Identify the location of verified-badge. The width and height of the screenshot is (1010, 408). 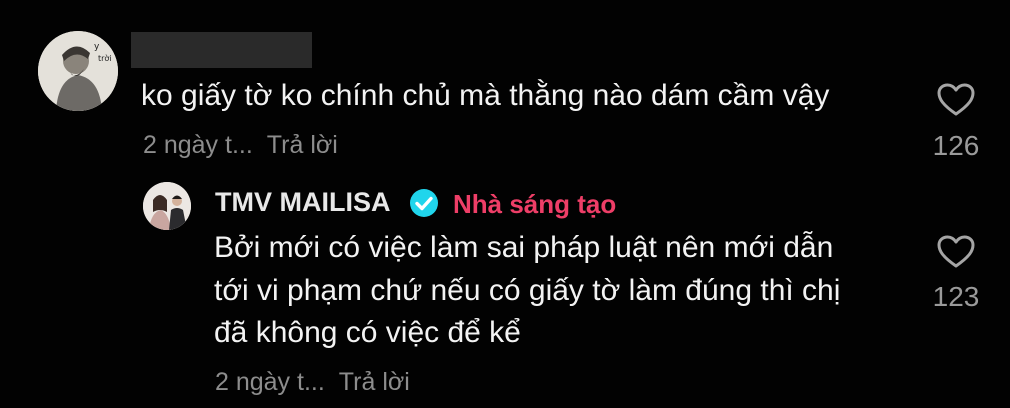
(424, 205).